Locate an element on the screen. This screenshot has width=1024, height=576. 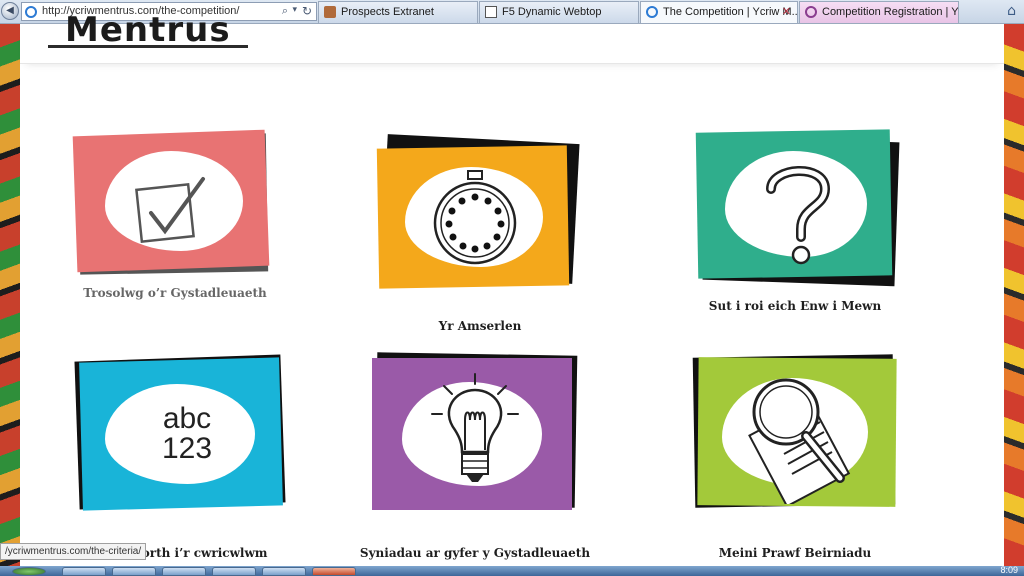
checkbox-icon is located at coordinates (170, 210).